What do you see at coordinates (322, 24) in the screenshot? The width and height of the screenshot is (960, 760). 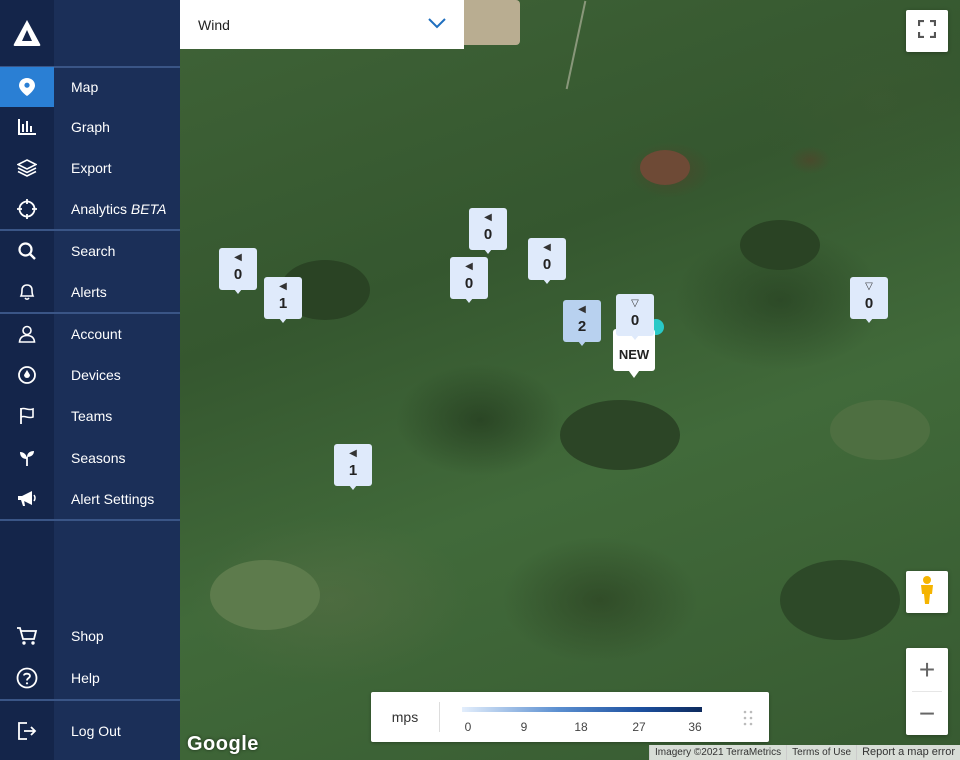 I see `layer-select: Wind` at bounding box center [322, 24].